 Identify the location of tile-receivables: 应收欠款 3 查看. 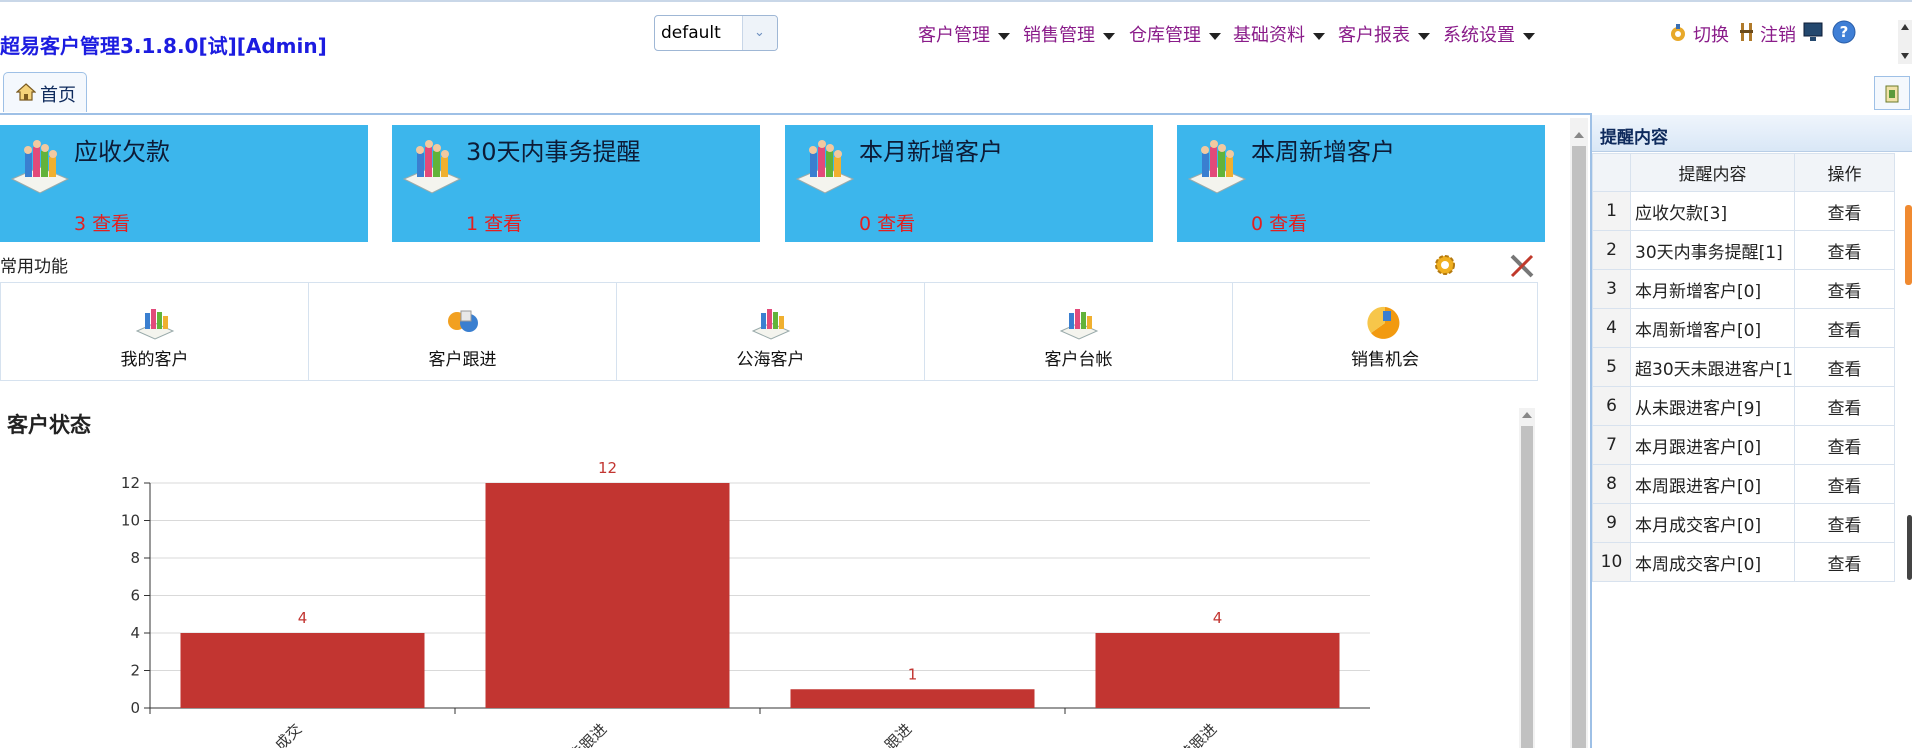
(184, 183).